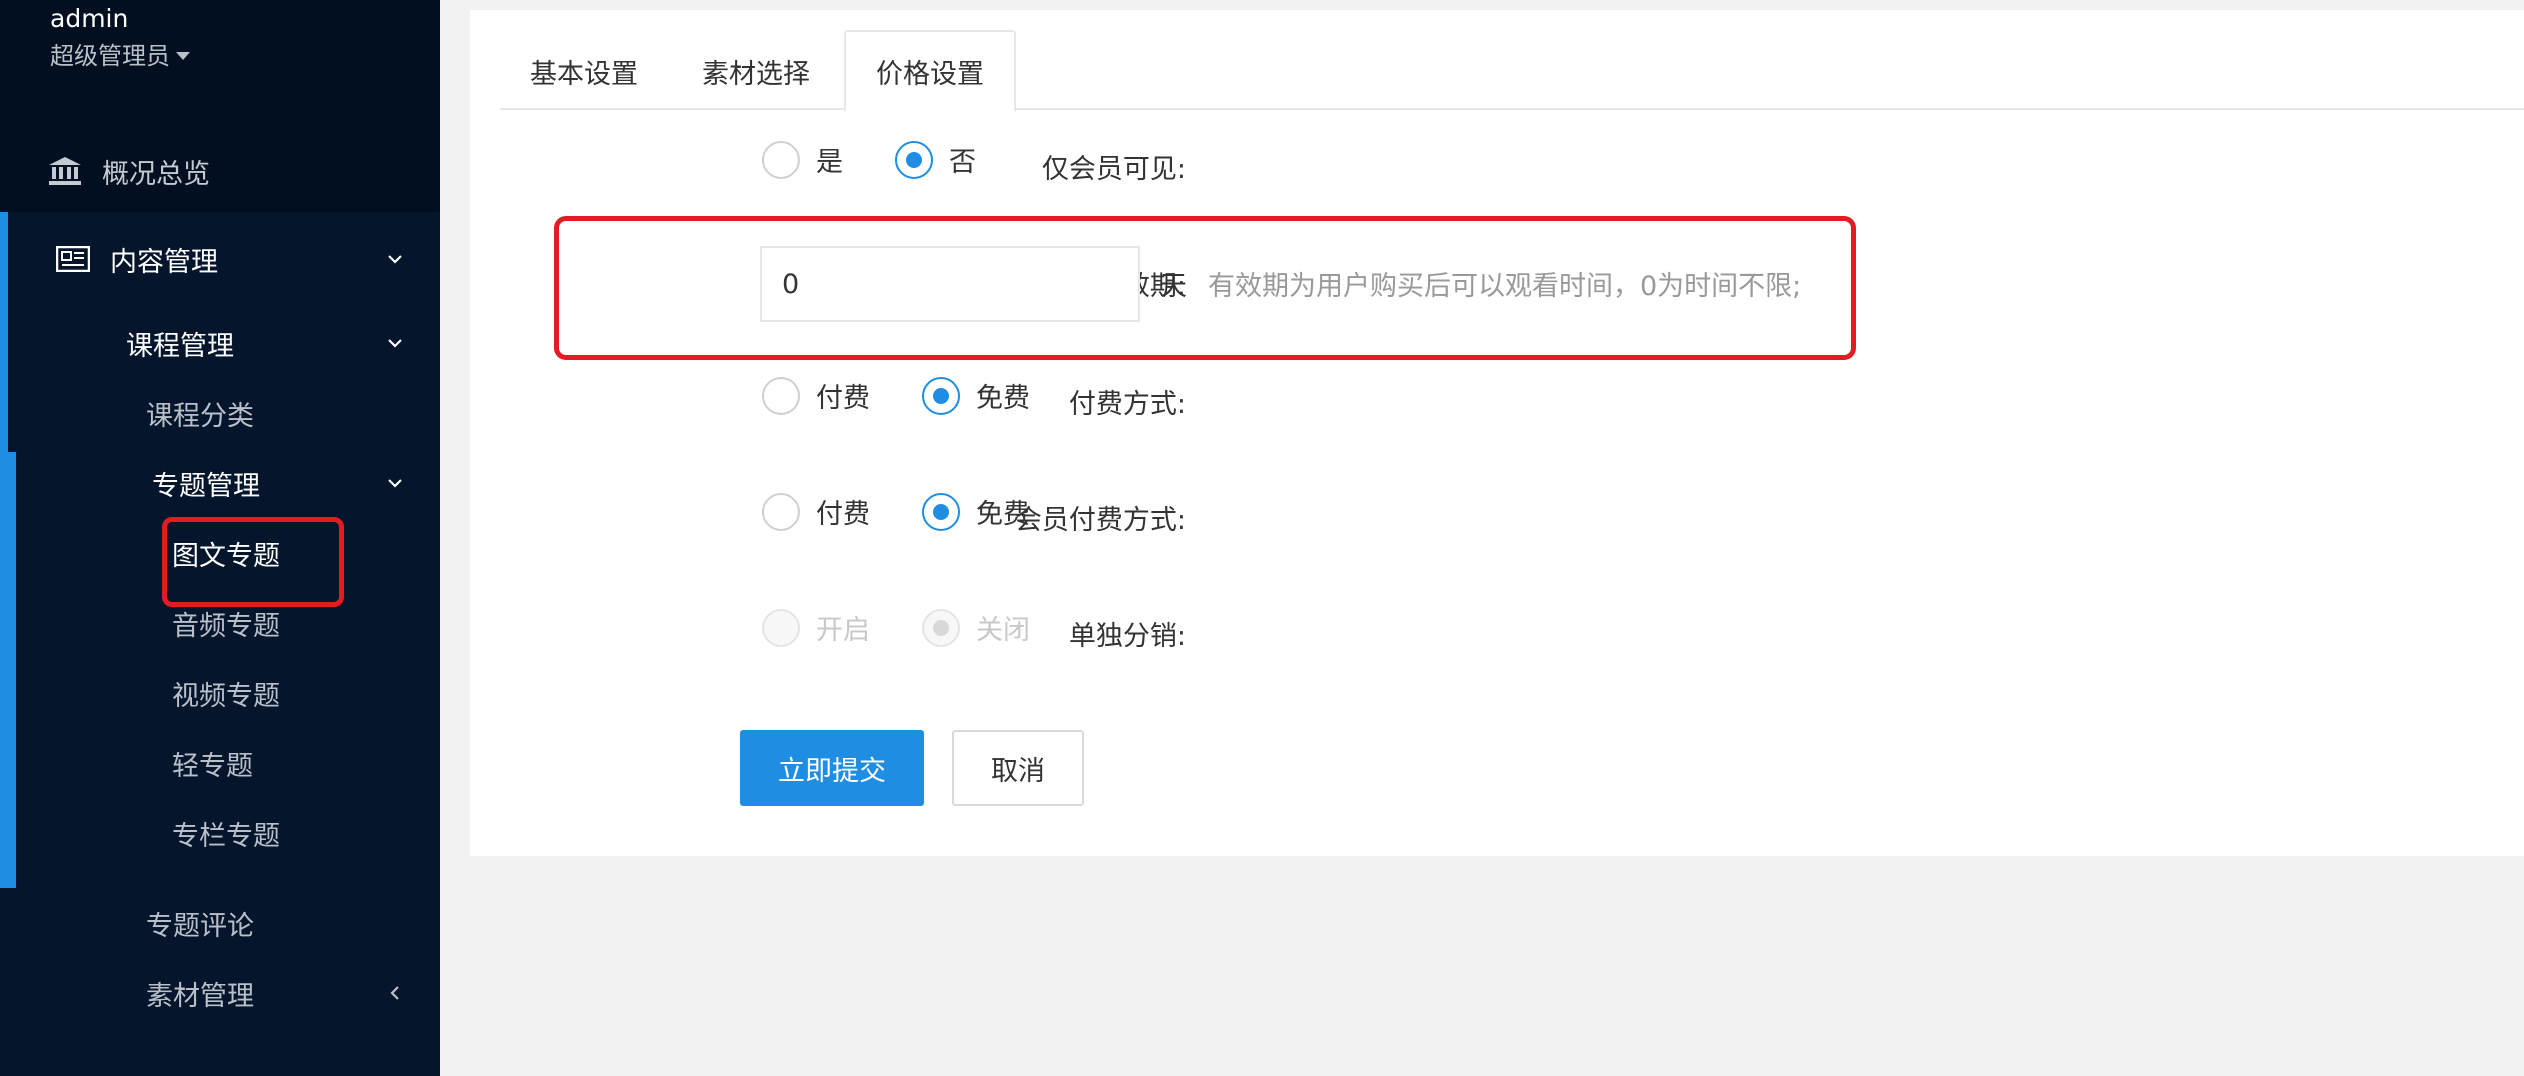  Describe the element at coordinates (65, 171) in the screenshot. I see `bank-icon` at that location.